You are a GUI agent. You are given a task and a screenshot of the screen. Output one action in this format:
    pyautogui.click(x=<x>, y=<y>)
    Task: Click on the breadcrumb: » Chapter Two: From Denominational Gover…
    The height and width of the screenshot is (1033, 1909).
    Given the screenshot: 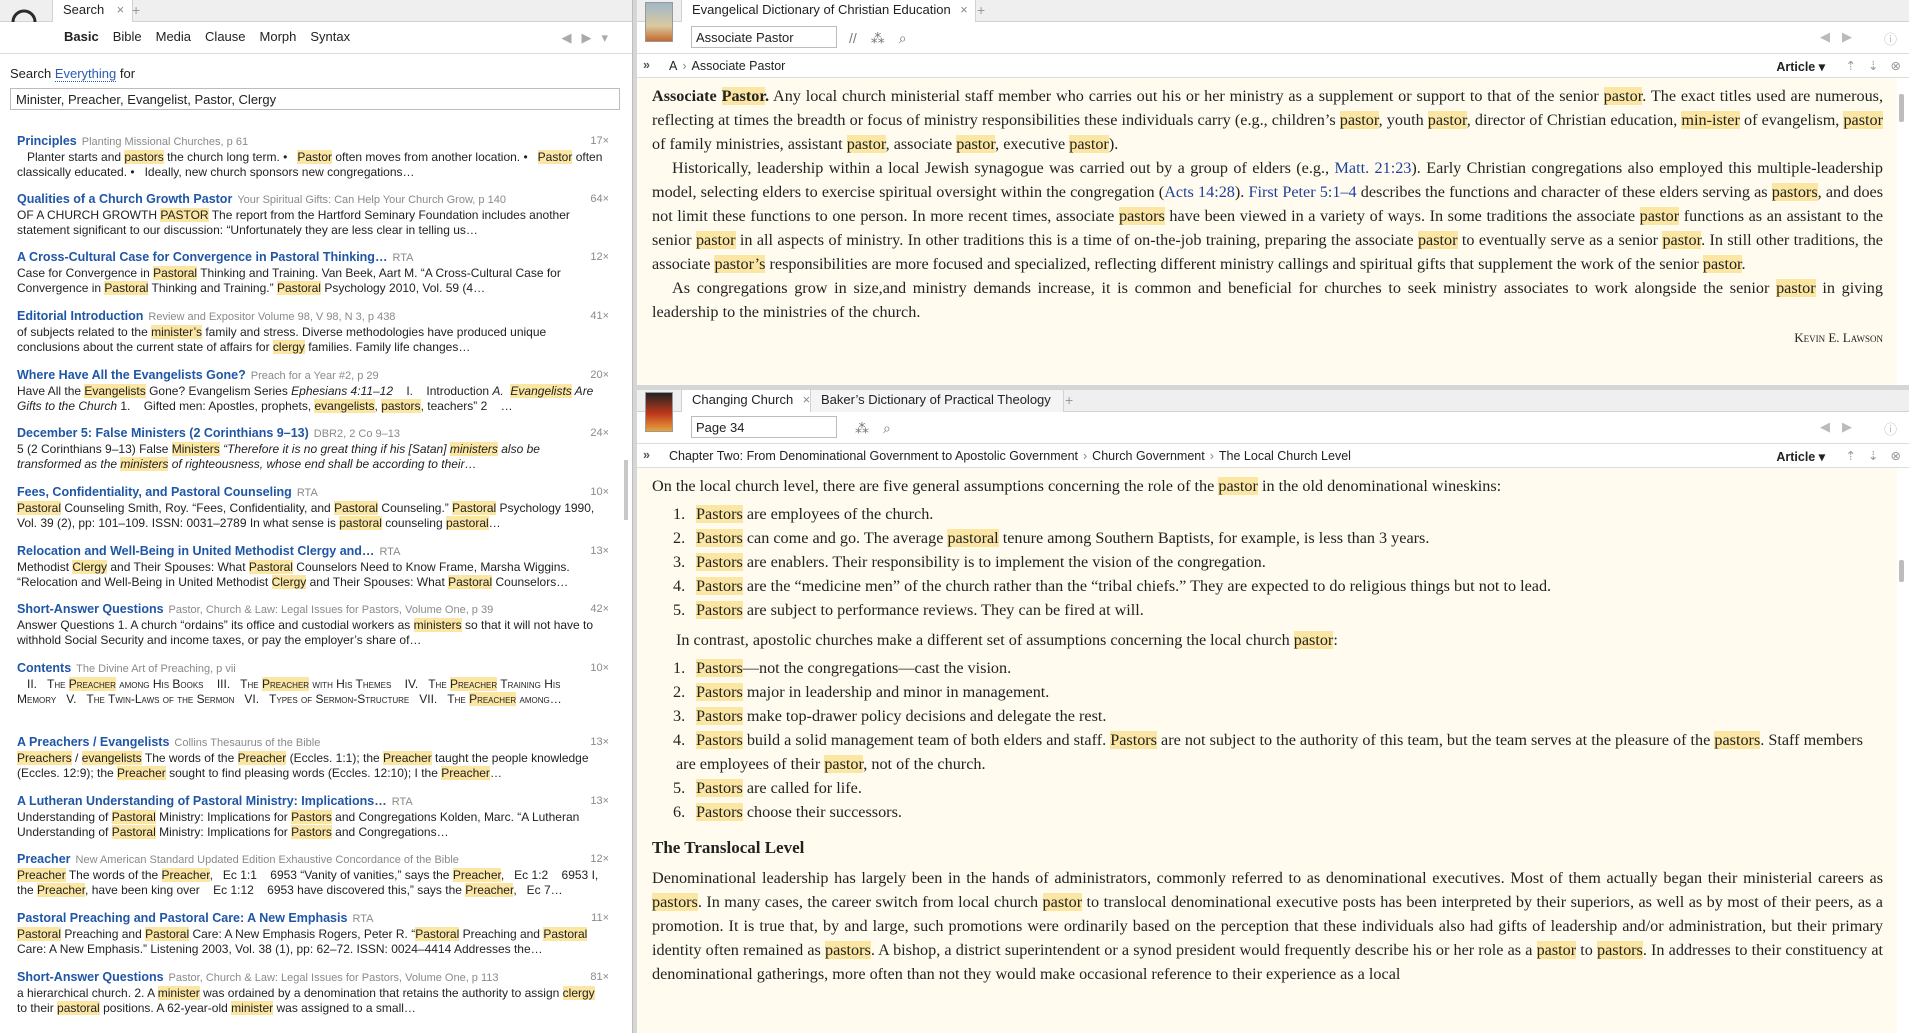 What is the action you would take?
    pyautogui.click(x=1273, y=456)
    